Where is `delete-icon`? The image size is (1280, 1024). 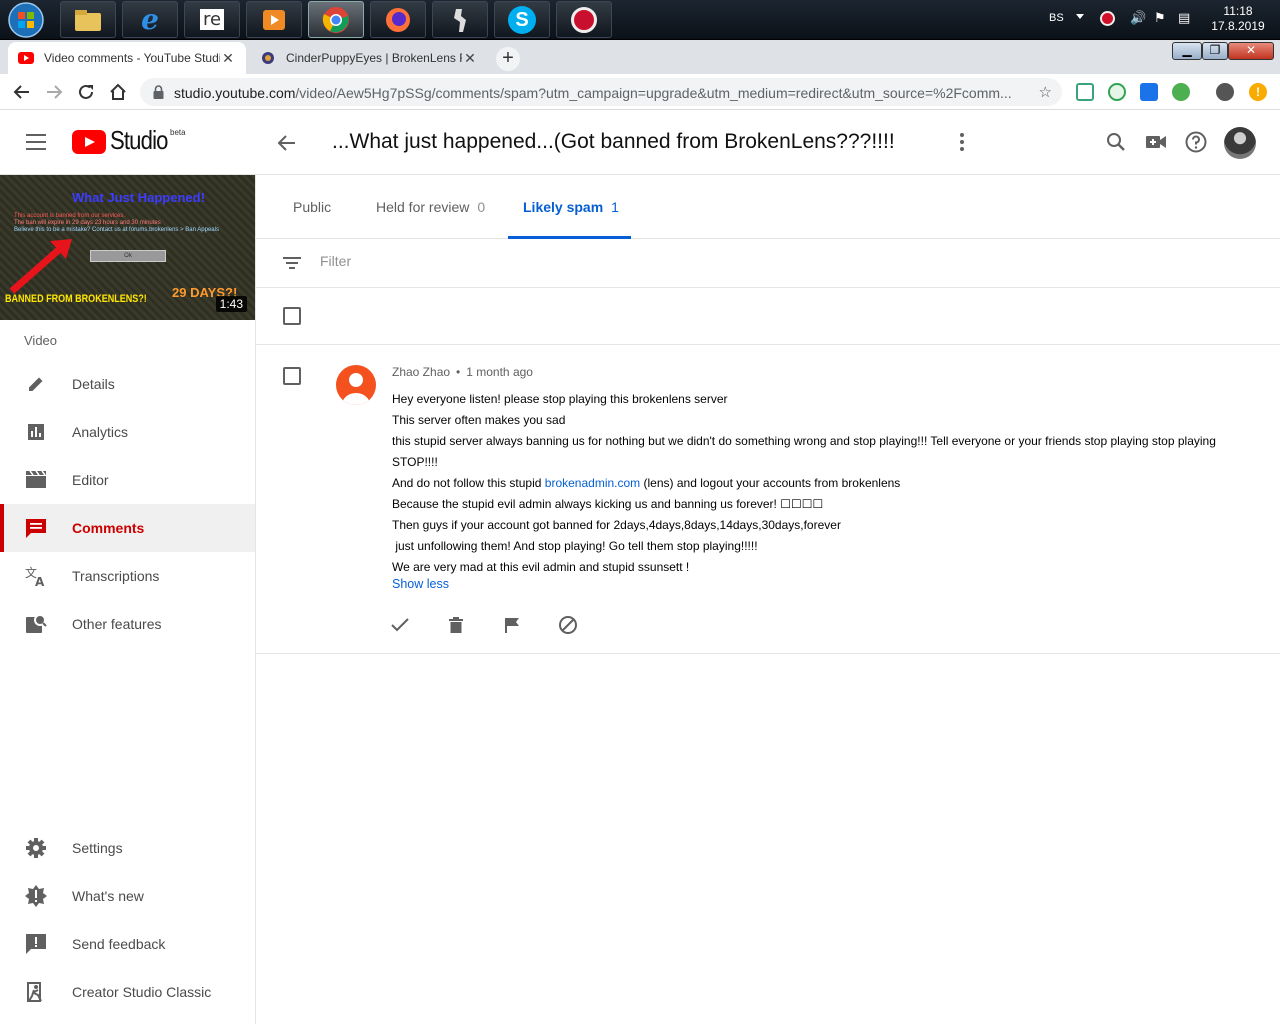 delete-icon is located at coordinates (456, 625).